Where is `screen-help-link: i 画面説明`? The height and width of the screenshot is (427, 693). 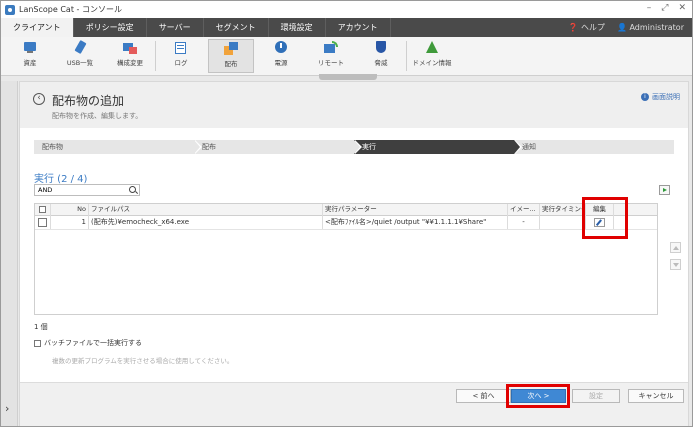 screen-help-link: i 画面説明 is located at coordinates (660, 97).